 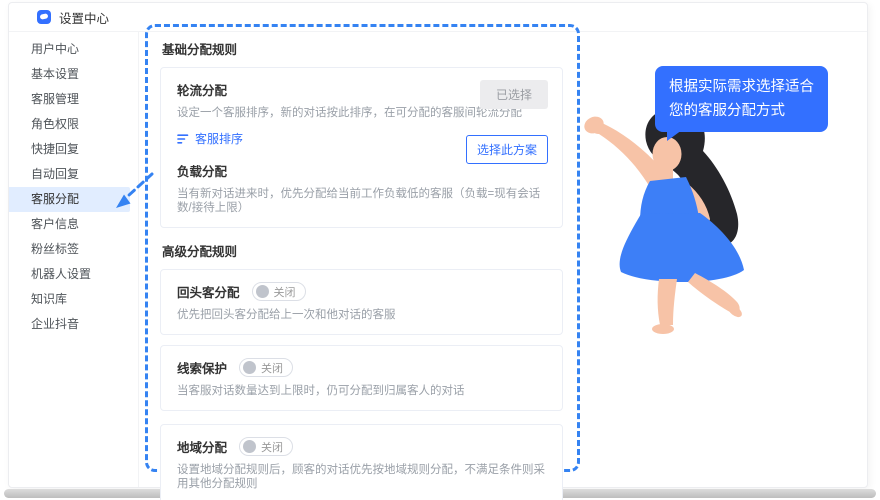 What do you see at coordinates (321, 391) in the screenshot?
I see `lead-protection-desc: 当客服对话数量达到上限时，仍可分配到归属客人的对话` at bounding box center [321, 391].